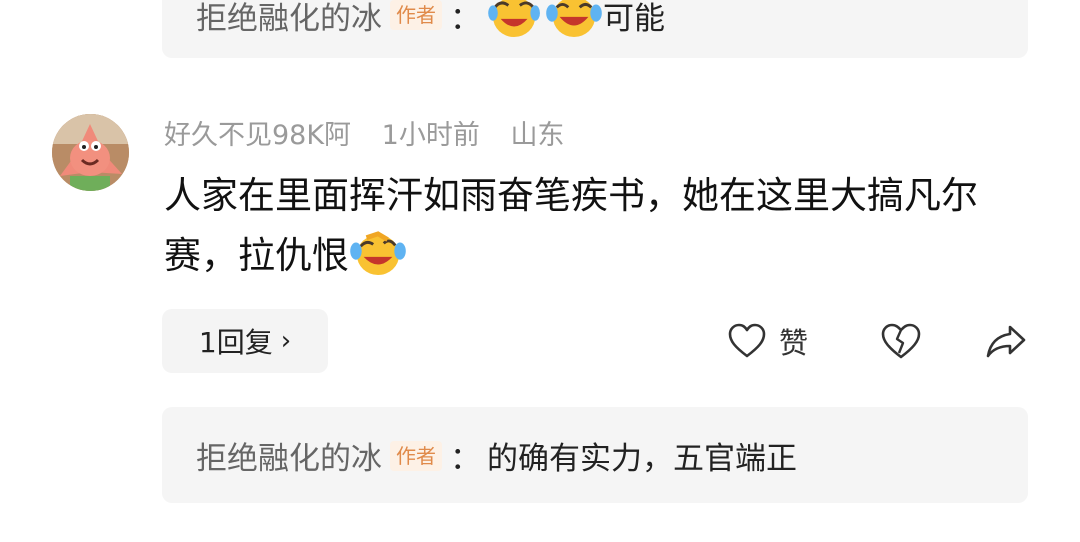 The height and width of the screenshot is (542, 1080). I want to click on comment-location: 山东, so click(537, 135).